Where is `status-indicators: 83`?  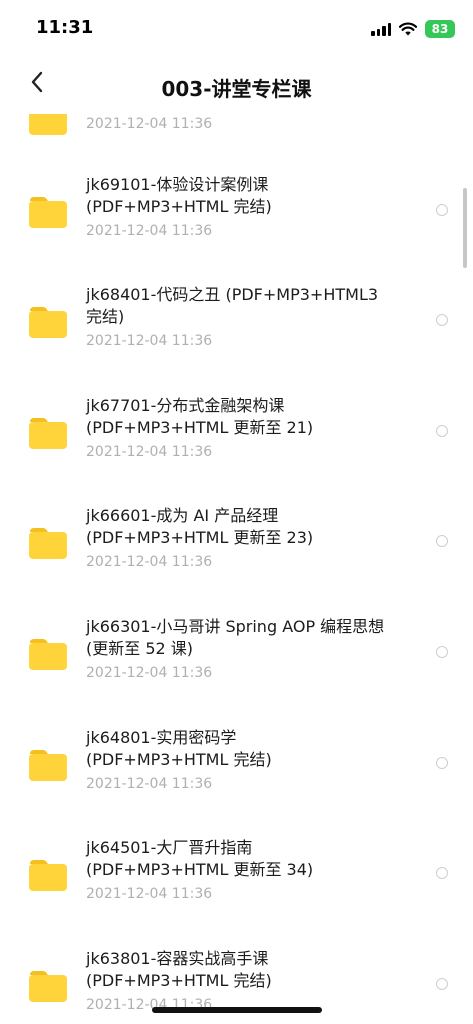 status-indicators: 83 is located at coordinates (413, 29).